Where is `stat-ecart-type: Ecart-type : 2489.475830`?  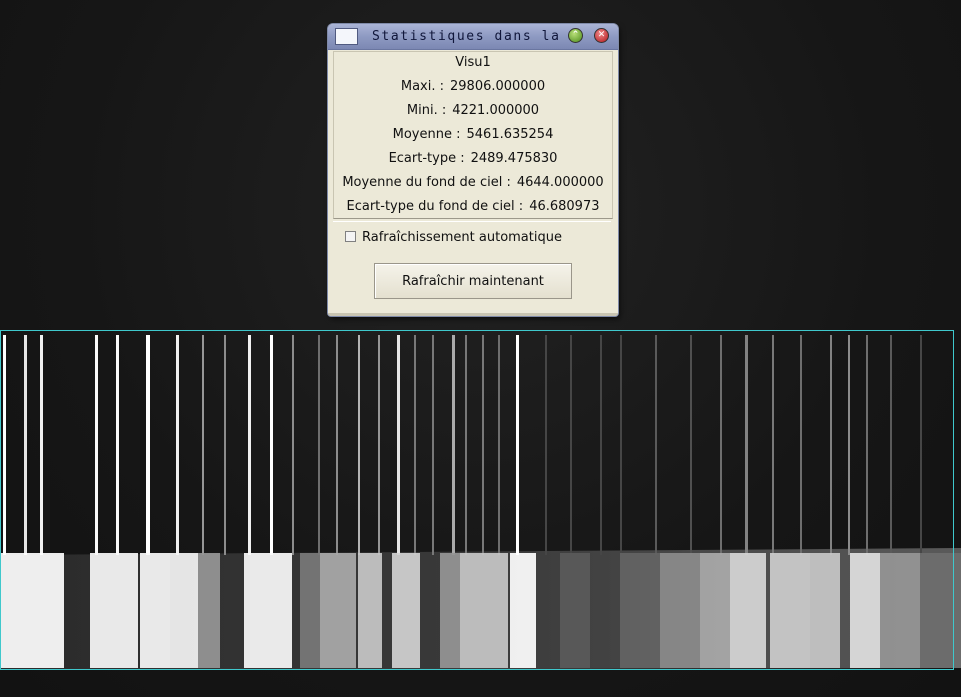
stat-ecart-type: Ecart-type : 2489.475830 is located at coordinates (473, 158).